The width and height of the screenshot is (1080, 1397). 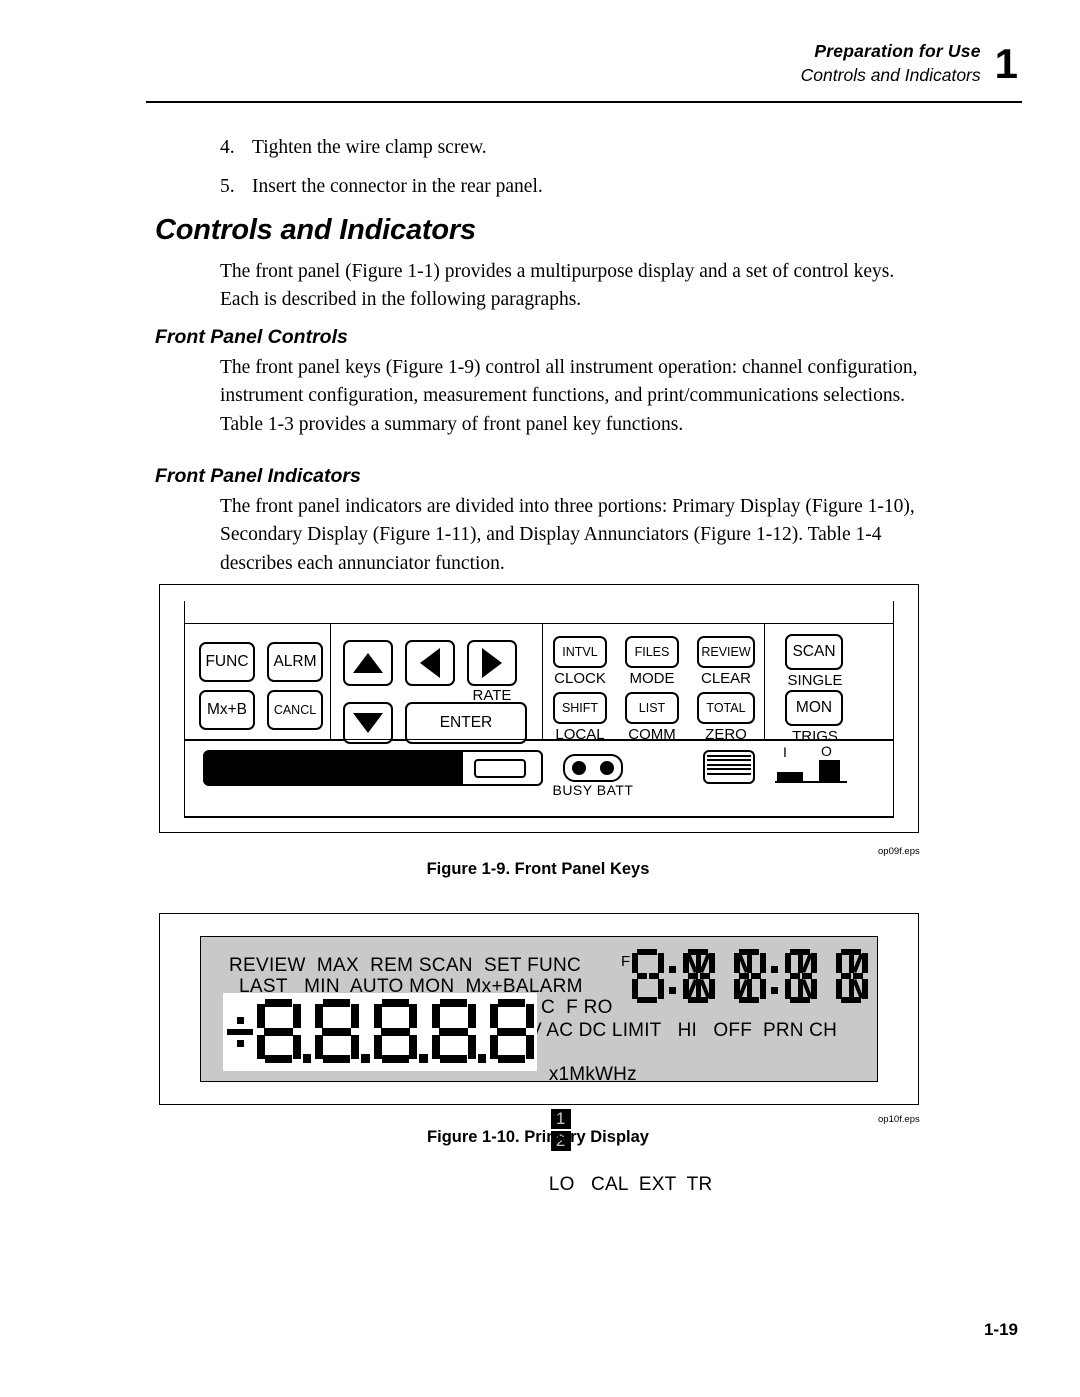 What do you see at coordinates (899, 851) in the screenshot?
I see `eps-tag-fig9: op09f.eps` at bounding box center [899, 851].